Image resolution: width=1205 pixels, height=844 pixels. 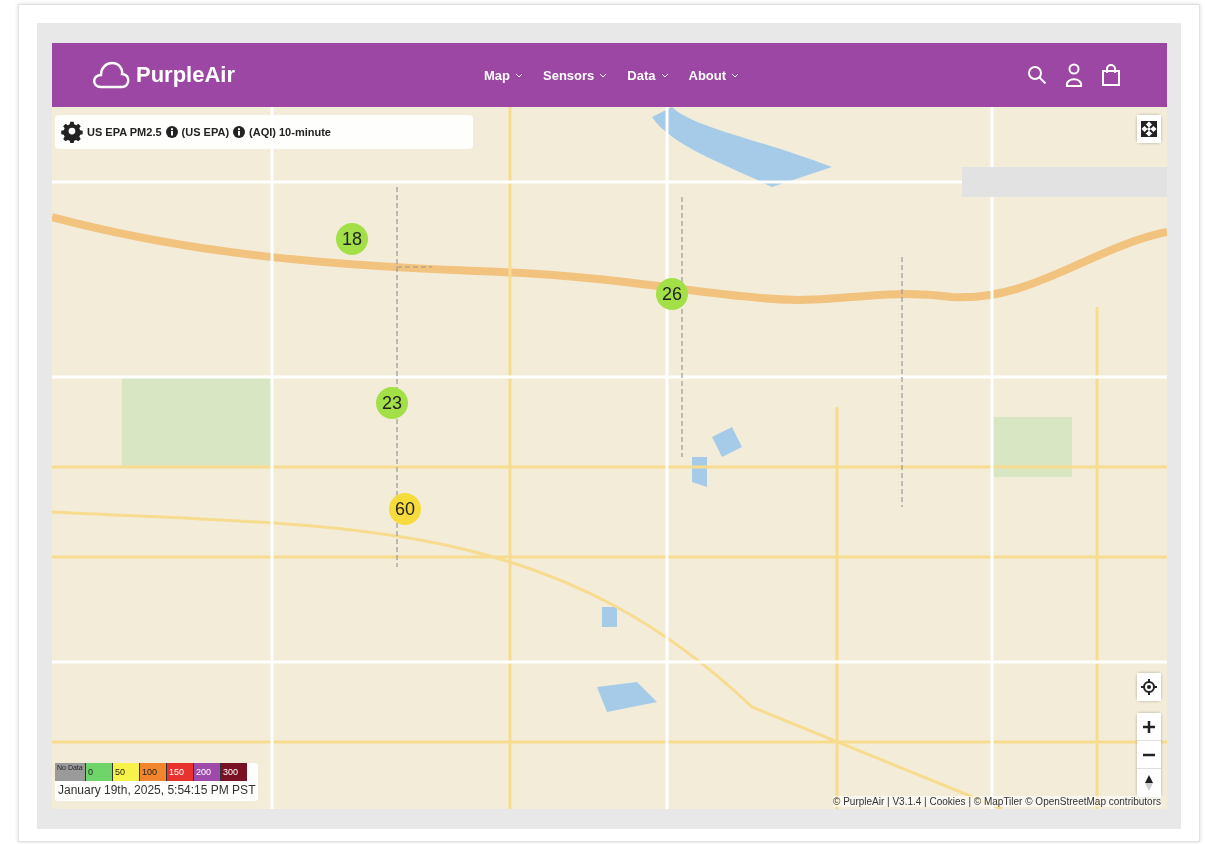 I want to click on layer-selector: US EPA PM2.5 (US EPA) (AQI) 10-minute, so click(x=264, y=132).